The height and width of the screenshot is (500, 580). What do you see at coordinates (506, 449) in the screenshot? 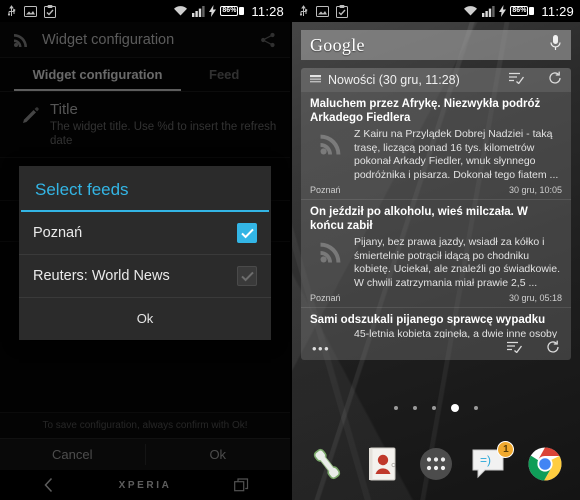
I see `messaging-badge: 1` at bounding box center [506, 449].